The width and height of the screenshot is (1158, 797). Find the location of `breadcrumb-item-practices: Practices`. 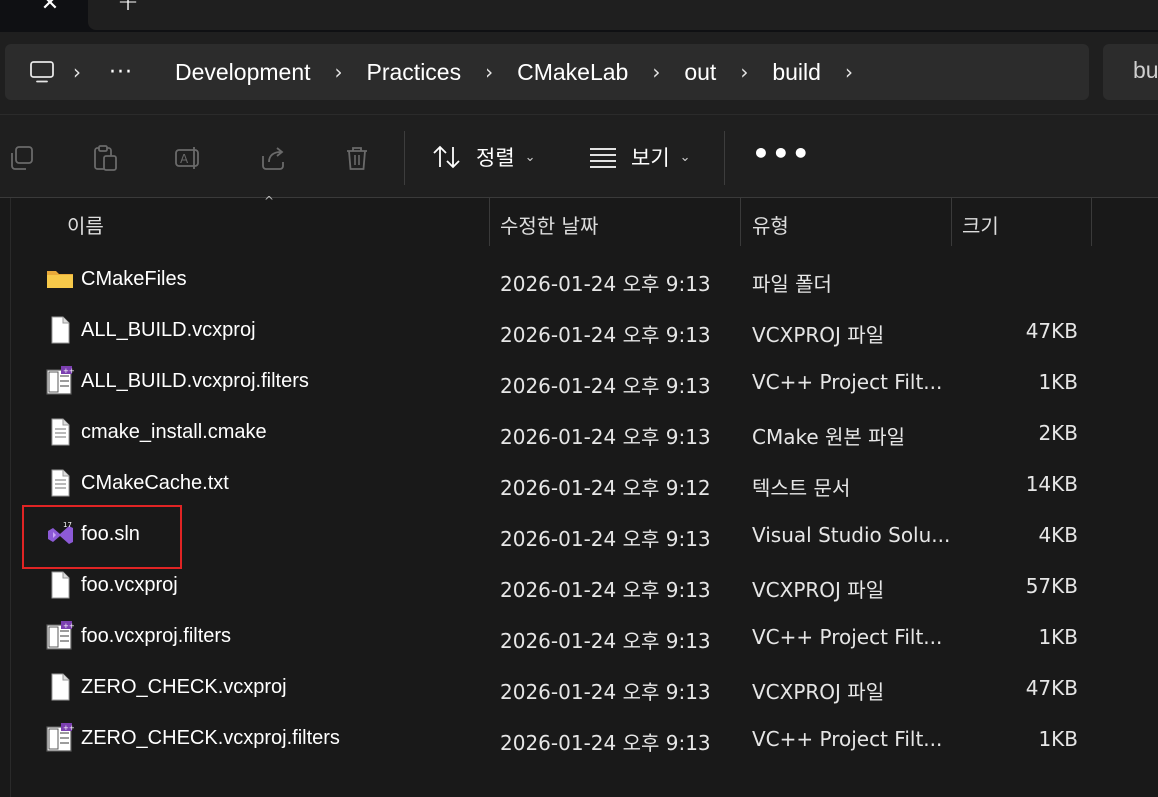

breadcrumb-item-practices: Practices is located at coordinates (414, 72).